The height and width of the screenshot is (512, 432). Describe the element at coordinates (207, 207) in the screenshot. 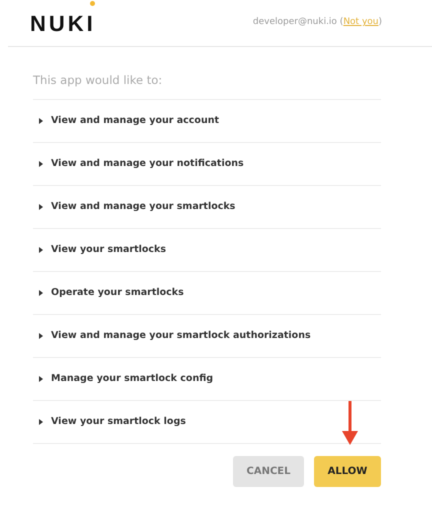

I see `permission-item: View and manage your smartlocks` at that location.